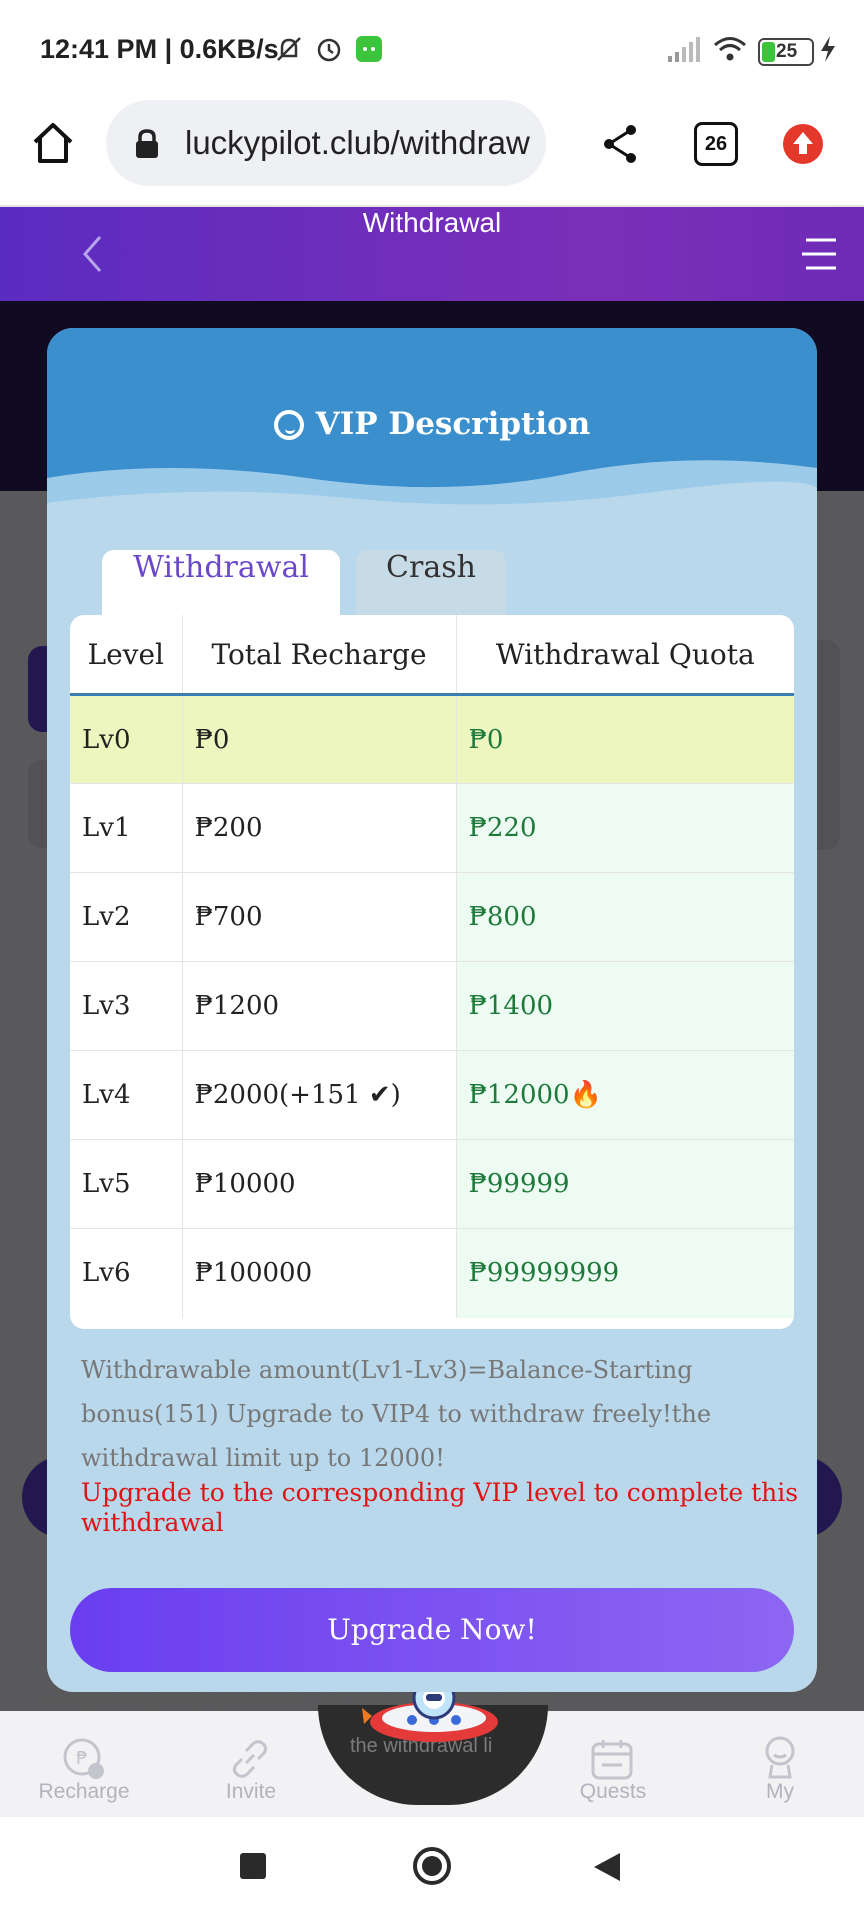 This screenshot has height=1920, width=864. What do you see at coordinates (431, 583) in the screenshot?
I see `tab-crash: Crash` at bounding box center [431, 583].